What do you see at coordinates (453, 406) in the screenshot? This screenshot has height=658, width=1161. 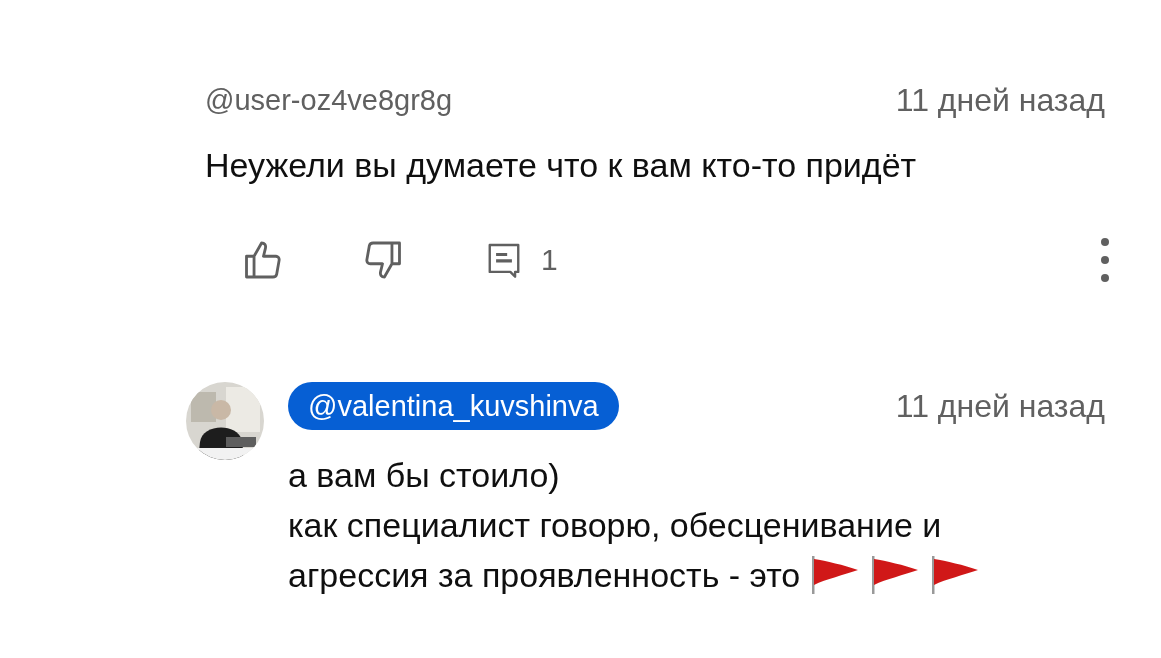 I see `channel-owner-badge: @valentina_kuvshinva` at bounding box center [453, 406].